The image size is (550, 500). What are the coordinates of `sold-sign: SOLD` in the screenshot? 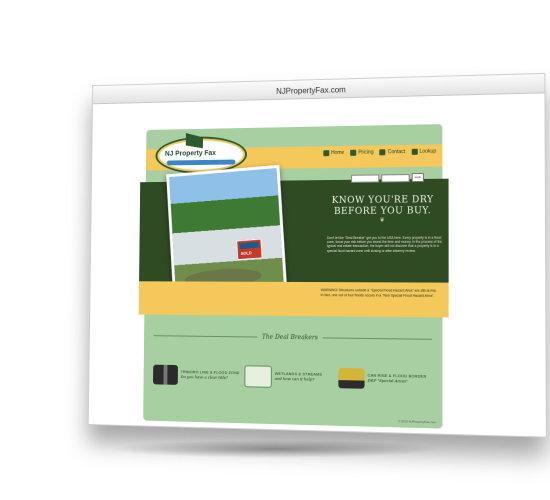 It's located at (249, 250).